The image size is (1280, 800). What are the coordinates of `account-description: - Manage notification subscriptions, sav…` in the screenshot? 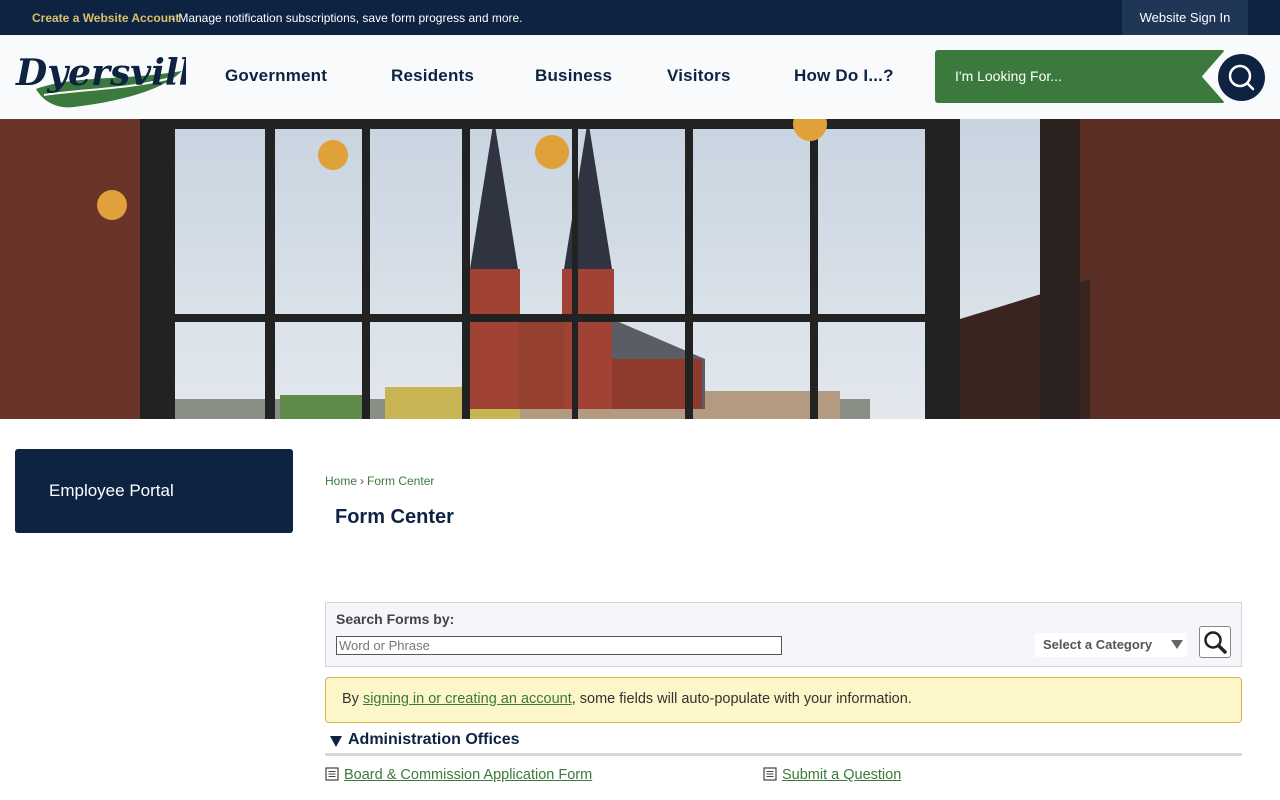 It's located at (347, 18).